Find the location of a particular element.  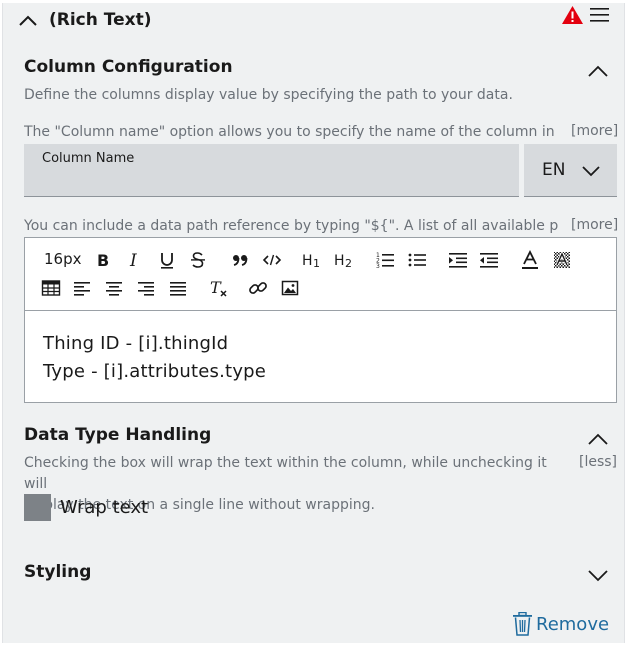

table-icon is located at coordinates (51, 288).